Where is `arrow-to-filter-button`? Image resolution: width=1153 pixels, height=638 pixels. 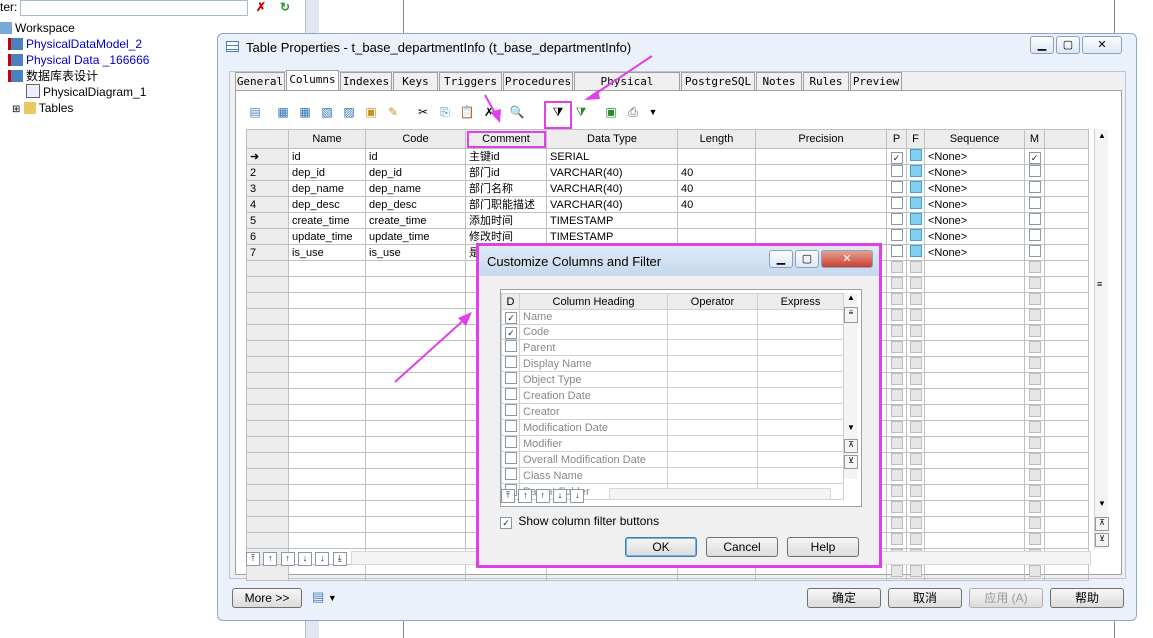
arrow-to-filter-button is located at coordinates (623, 75).